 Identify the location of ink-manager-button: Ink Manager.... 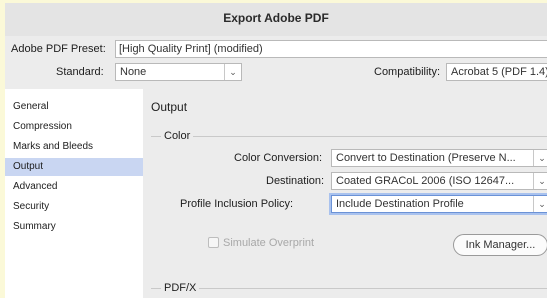
(500, 245).